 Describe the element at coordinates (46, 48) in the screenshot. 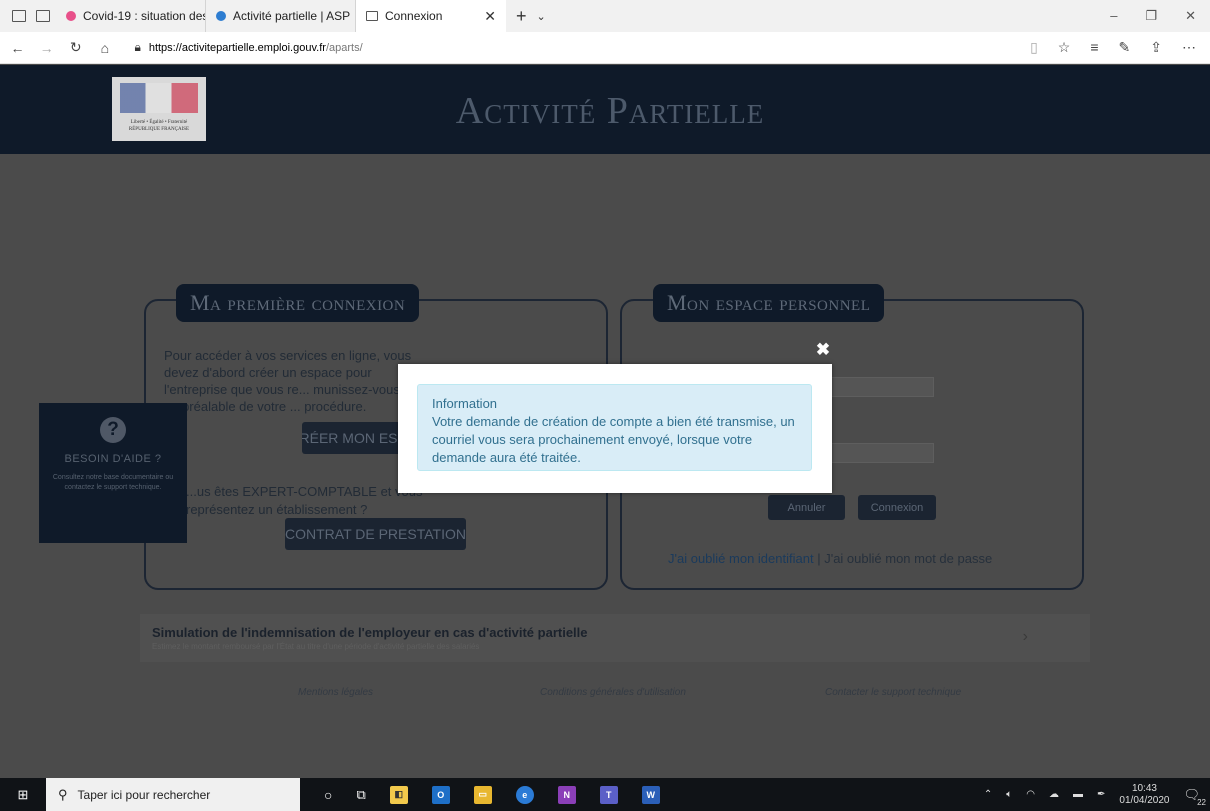

I see `forward-arrow-icon: →` at that location.